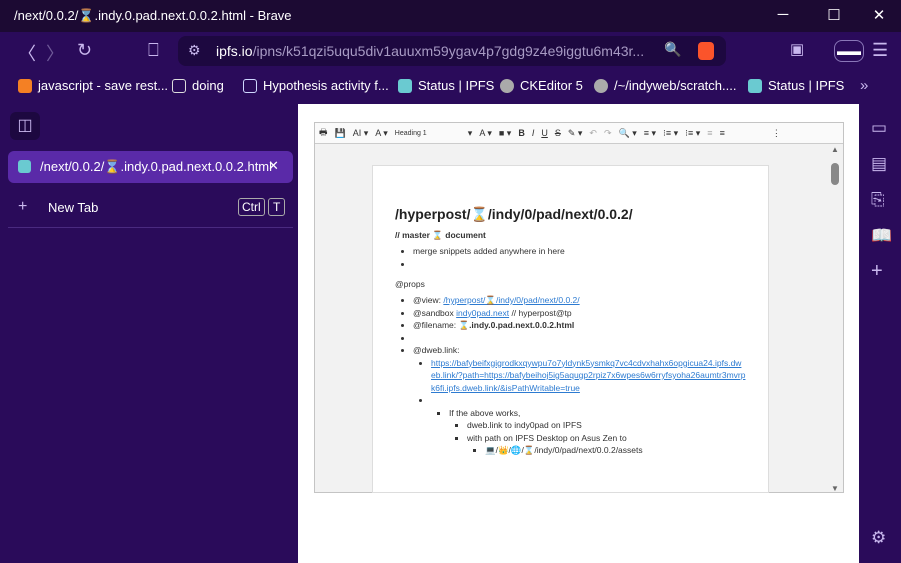  I want to click on bookmark-item: CKEditor 5, so click(541, 85).